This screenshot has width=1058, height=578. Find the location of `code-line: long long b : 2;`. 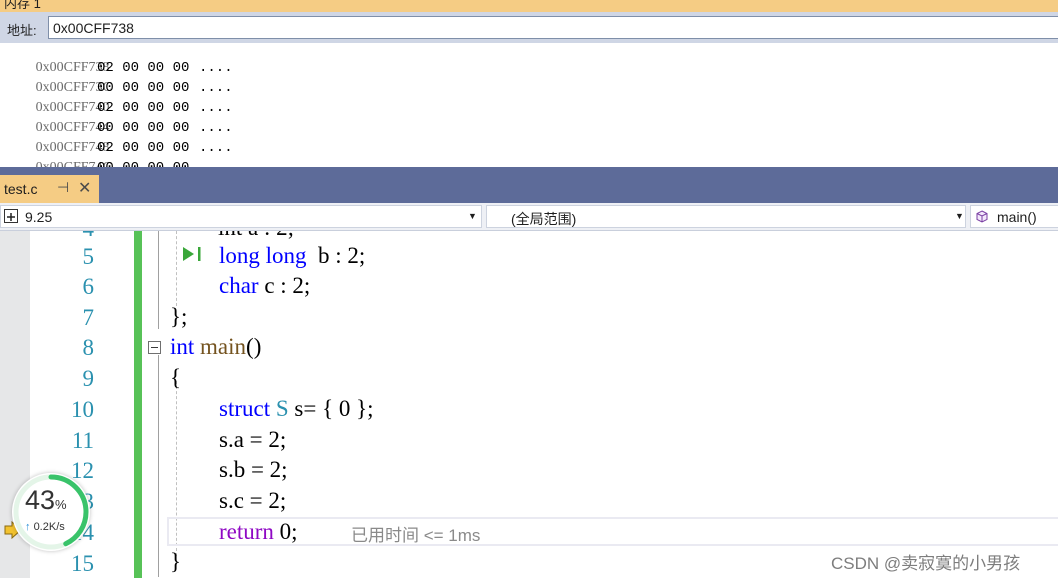

code-line: long long b : 2; is located at coordinates (292, 256).